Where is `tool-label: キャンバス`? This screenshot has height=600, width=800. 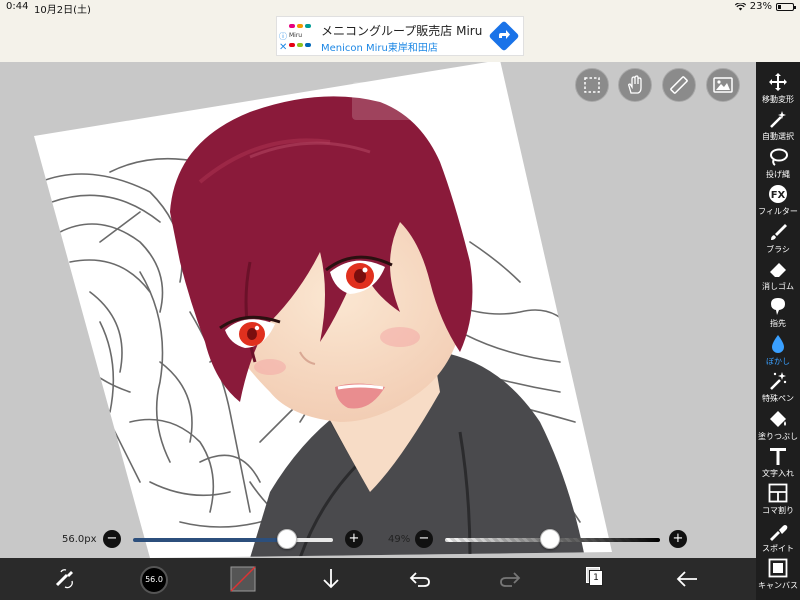 tool-label: キャンバス is located at coordinates (778, 586).